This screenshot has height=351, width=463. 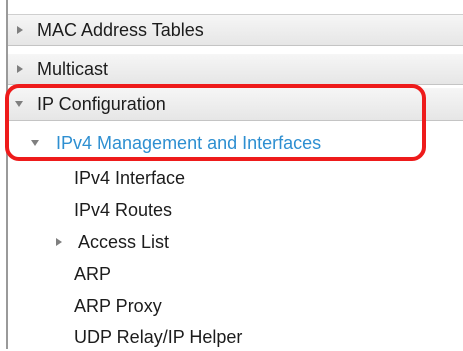 I want to click on nav-item-ipv4-interface: IPv4 Interface, so click(x=235, y=178).